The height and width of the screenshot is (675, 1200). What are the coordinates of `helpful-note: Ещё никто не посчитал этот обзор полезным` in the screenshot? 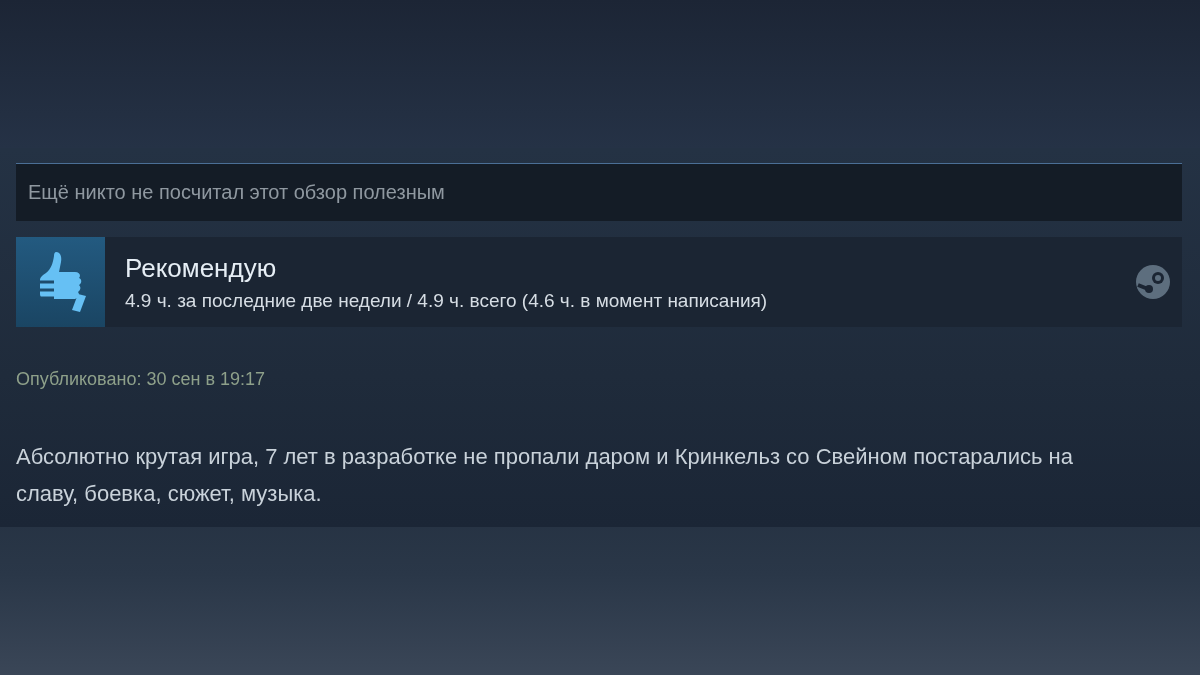 It's located at (599, 192).